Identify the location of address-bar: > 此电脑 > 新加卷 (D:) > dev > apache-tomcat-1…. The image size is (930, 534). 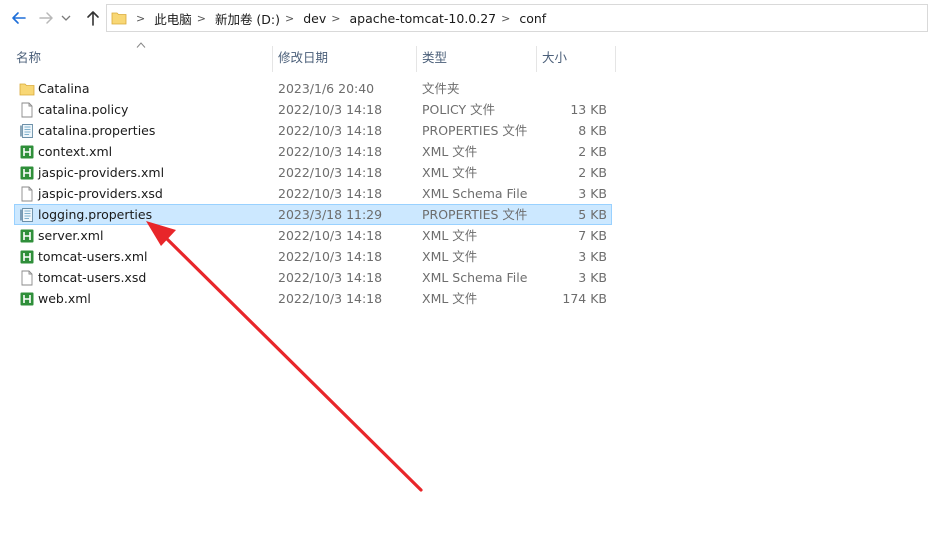
(517, 18).